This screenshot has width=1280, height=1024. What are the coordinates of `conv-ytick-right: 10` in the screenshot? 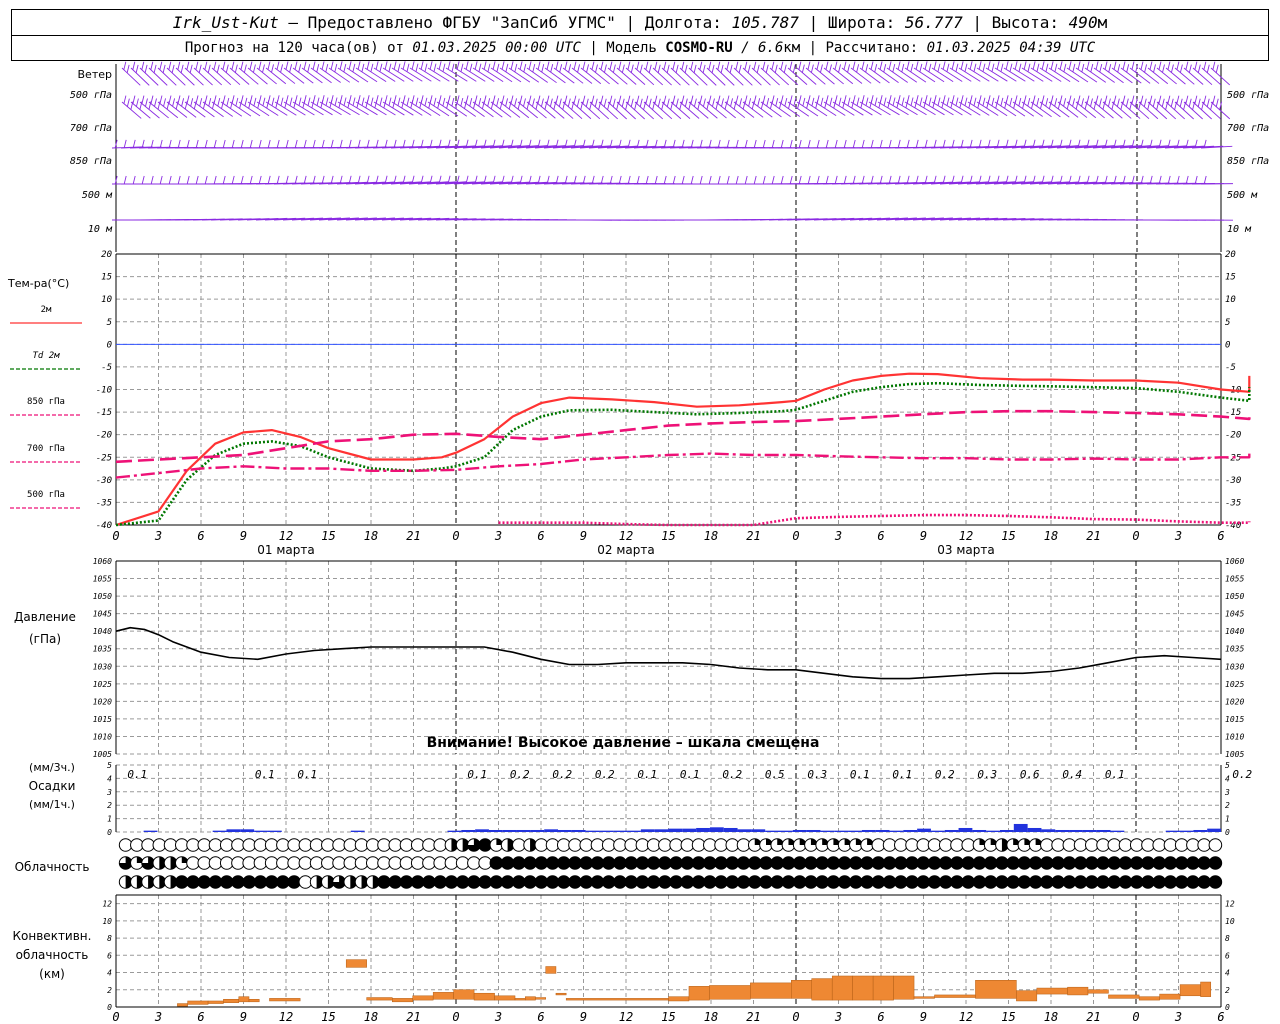 It's located at (1230, 921).